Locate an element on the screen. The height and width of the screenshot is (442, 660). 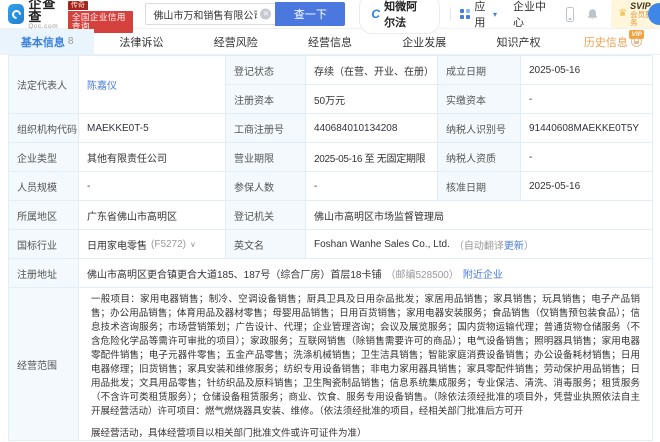
approval-date-value: 2025-05-16 is located at coordinates (587, 186).